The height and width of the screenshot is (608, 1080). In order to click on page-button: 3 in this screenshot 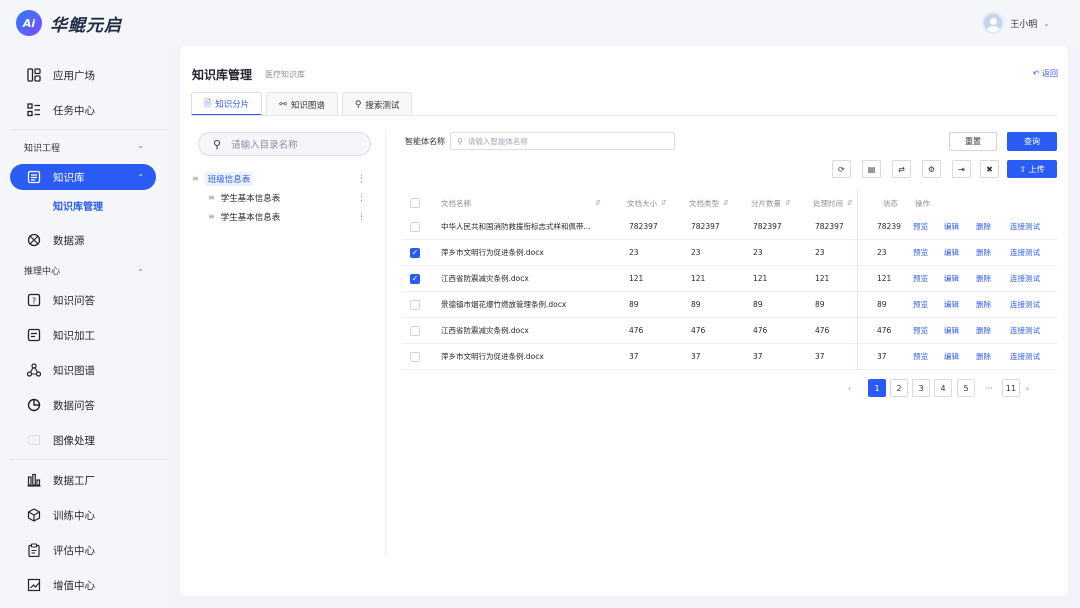, I will do `click(921, 388)`.